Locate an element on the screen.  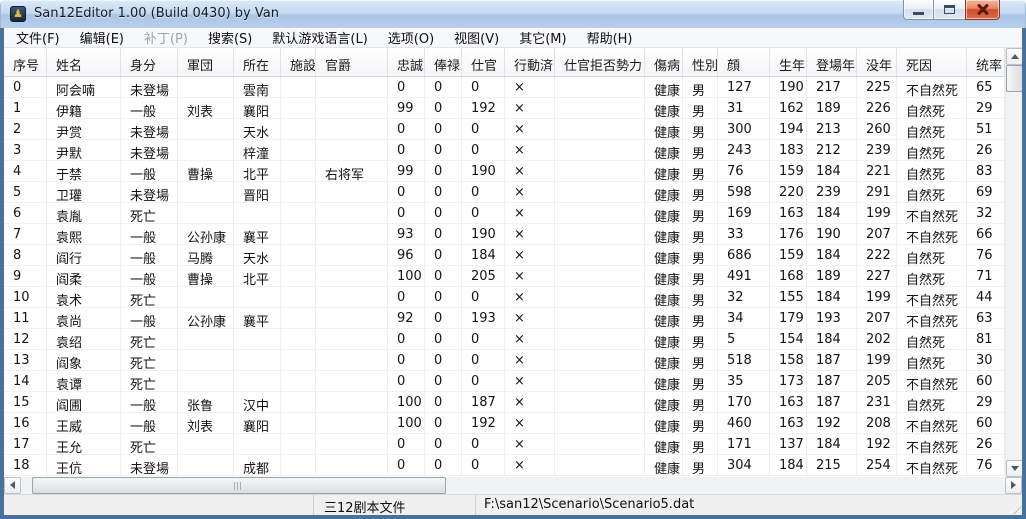
table-row: 11 袁尚 一般 公孙康 襄平 92 0 193 × 健康男 34 179 193 207 不自然死 63 is located at coordinates (513, 318).